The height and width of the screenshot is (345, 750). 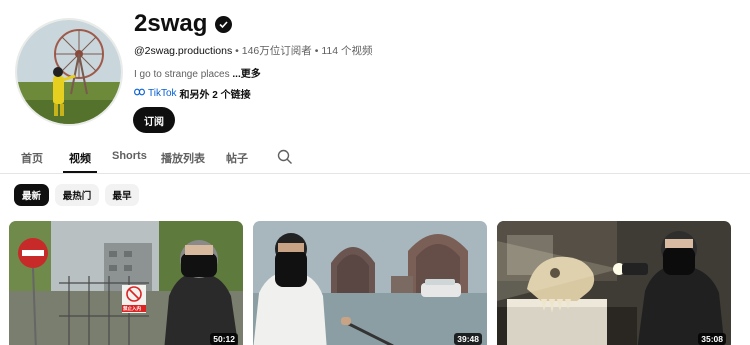 What do you see at coordinates (132, 308) in the screenshot?
I see `warning-sign-text: 禁止入内` at bounding box center [132, 308].